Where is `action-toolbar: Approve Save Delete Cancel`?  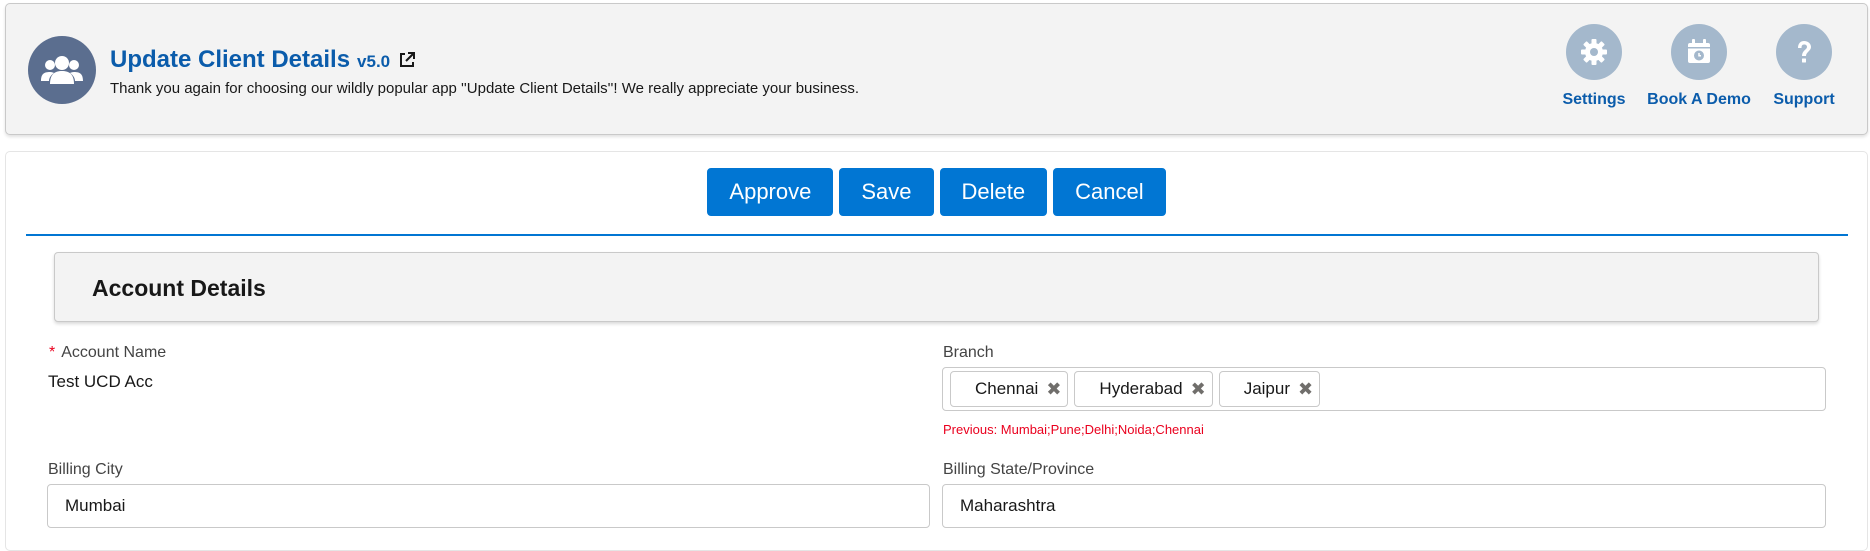 action-toolbar: Approve Save Delete Cancel is located at coordinates (936, 192).